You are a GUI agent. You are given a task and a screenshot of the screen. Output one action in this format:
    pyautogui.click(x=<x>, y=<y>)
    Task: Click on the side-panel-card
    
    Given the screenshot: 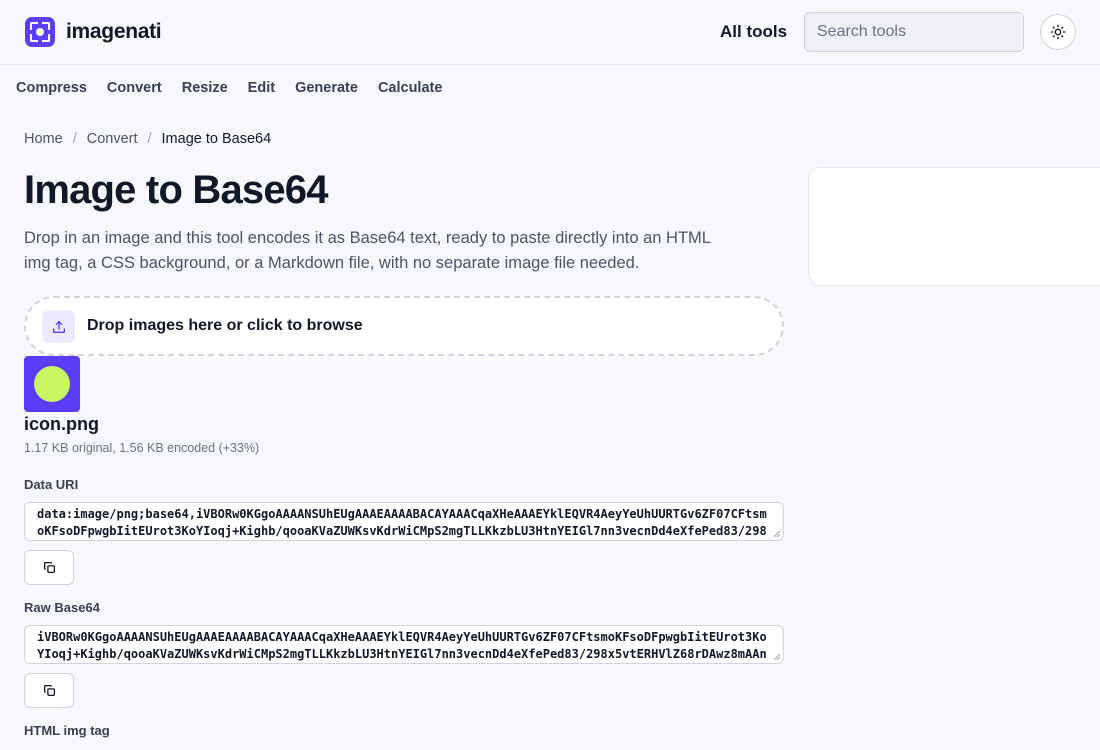 What is the action you would take?
    pyautogui.click(x=954, y=226)
    